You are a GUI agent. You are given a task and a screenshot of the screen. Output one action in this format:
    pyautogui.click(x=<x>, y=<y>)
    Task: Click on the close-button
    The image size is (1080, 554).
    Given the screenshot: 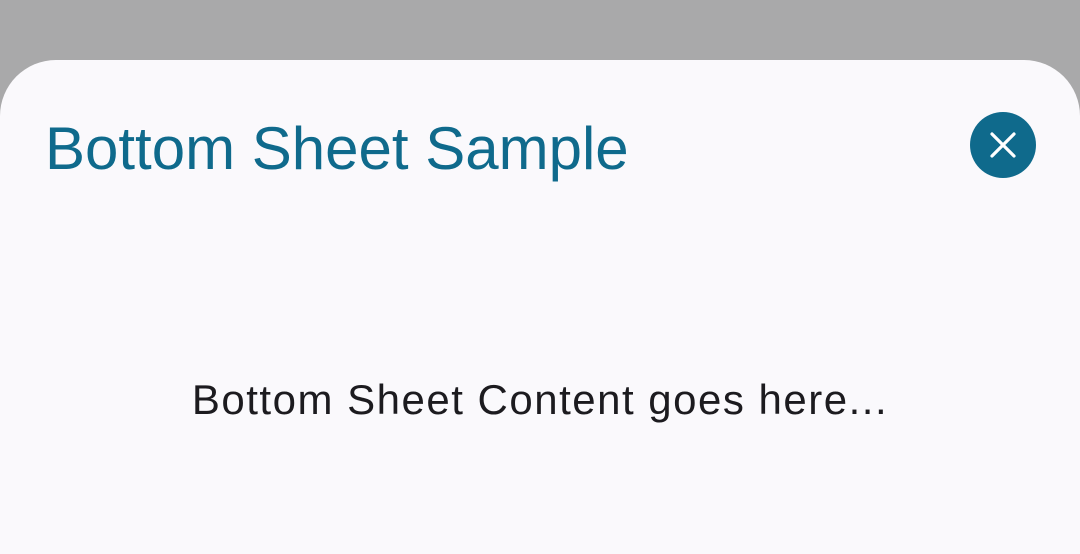 What is the action you would take?
    pyautogui.click(x=1003, y=145)
    